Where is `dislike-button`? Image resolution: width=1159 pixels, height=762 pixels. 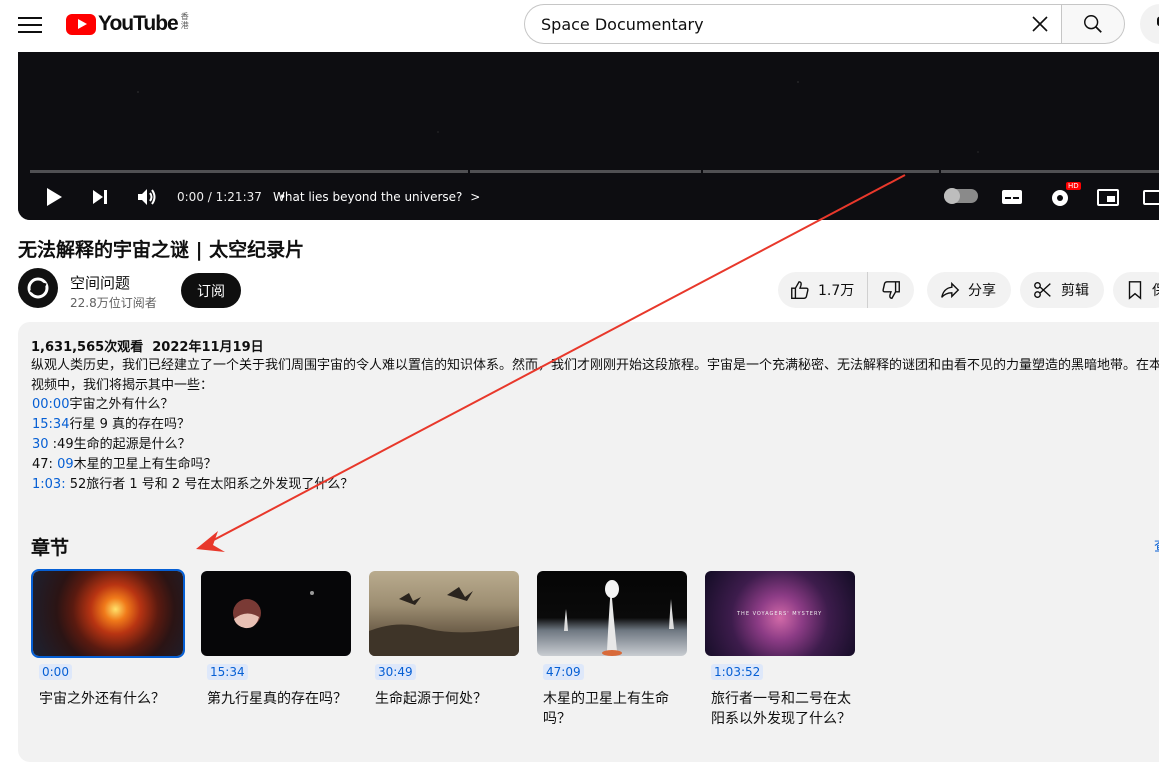 dislike-button is located at coordinates (891, 290).